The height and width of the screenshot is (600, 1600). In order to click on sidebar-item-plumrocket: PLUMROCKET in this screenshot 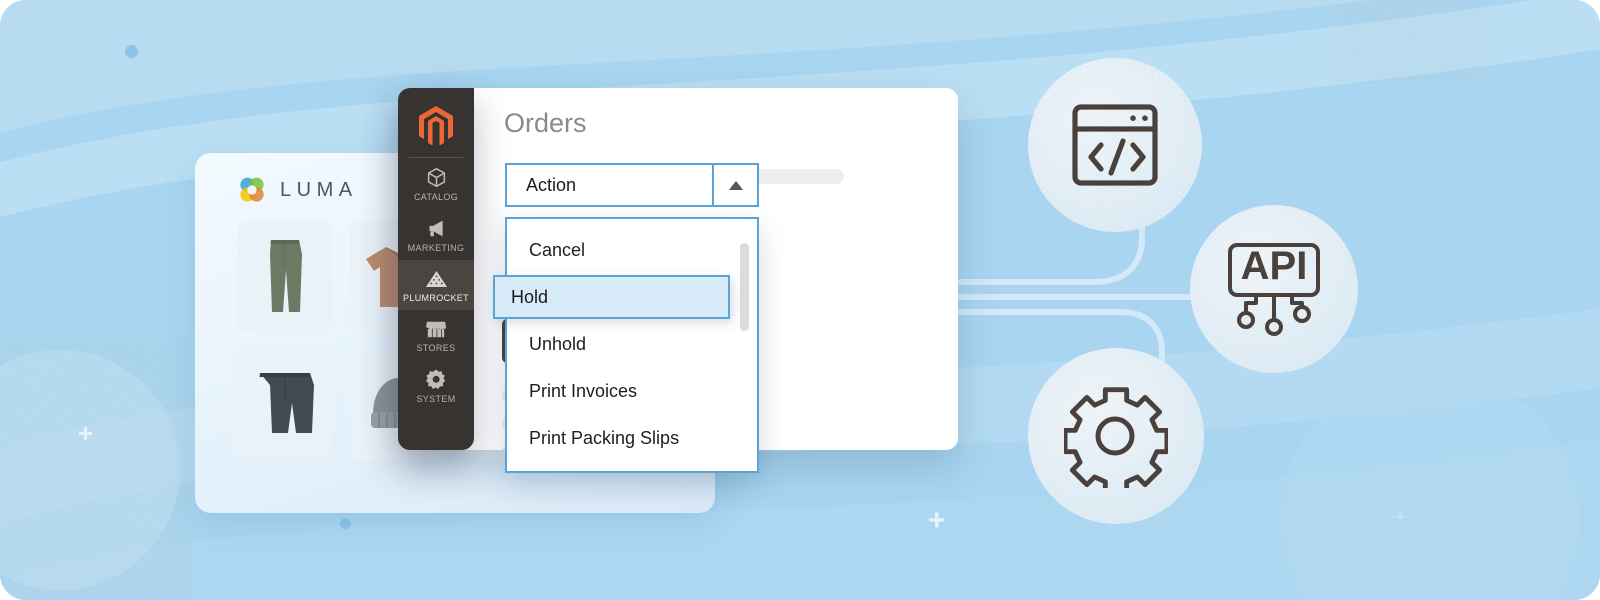, I will do `click(436, 285)`.